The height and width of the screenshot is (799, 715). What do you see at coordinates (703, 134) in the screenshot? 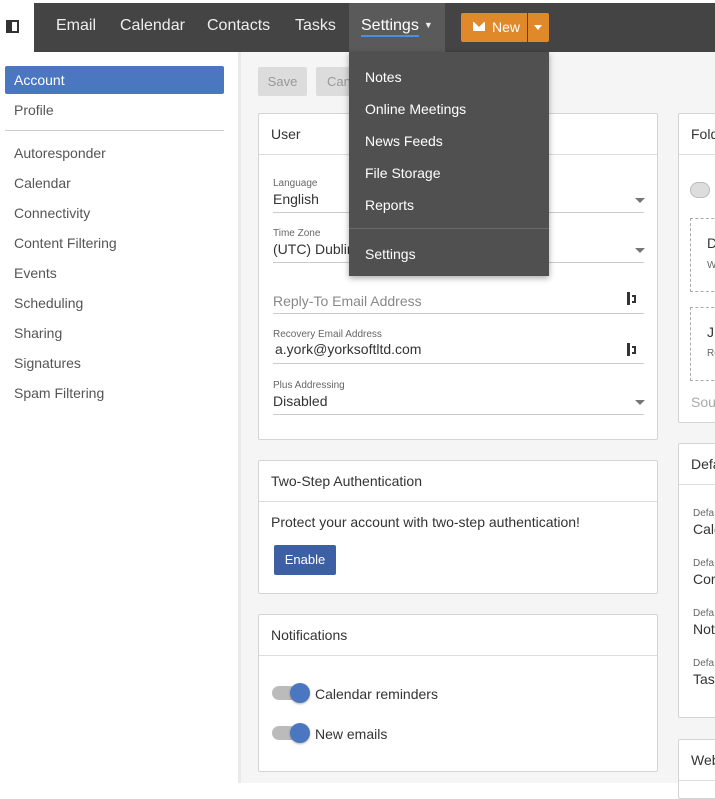
I see `folders-card-title: Fold` at bounding box center [703, 134].